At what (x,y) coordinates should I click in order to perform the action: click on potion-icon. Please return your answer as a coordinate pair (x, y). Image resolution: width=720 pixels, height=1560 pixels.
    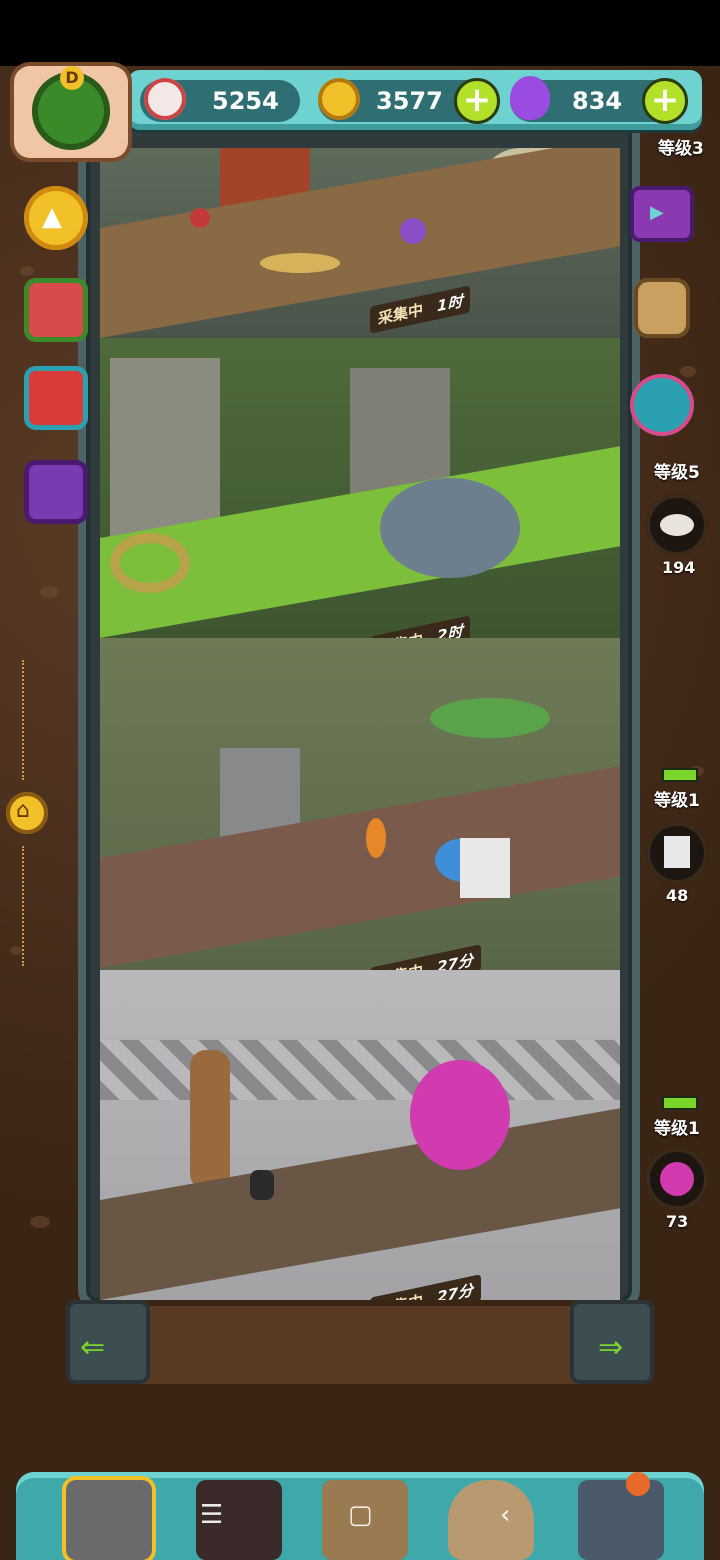
    Looking at the image, I should click on (530, 98).